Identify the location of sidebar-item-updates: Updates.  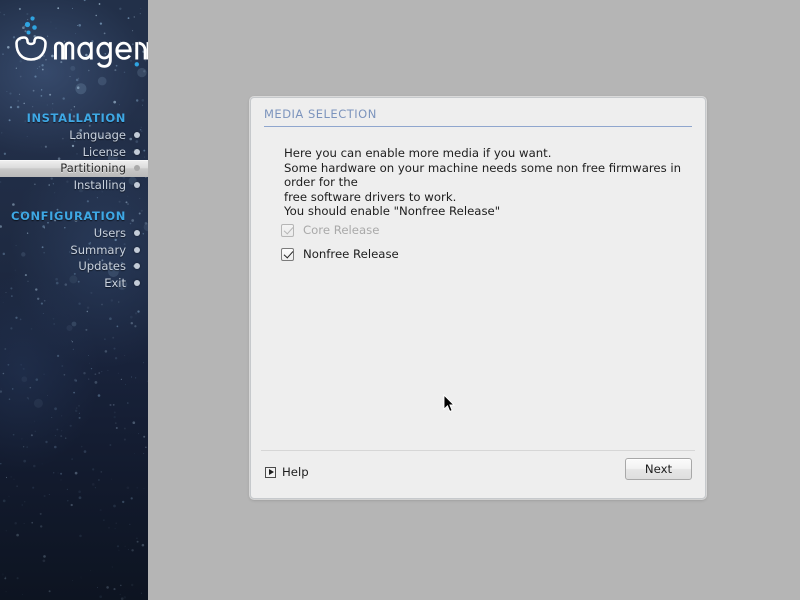
(74, 266).